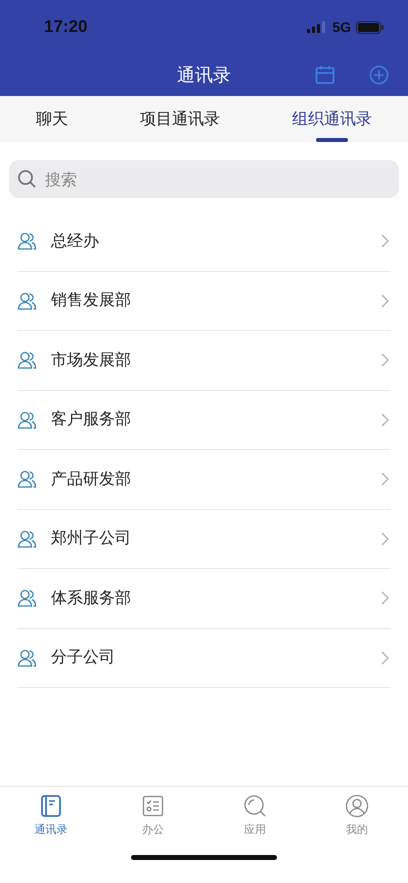  Describe the element at coordinates (325, 75) in the screenshot. I see `calendar-button` at that location.